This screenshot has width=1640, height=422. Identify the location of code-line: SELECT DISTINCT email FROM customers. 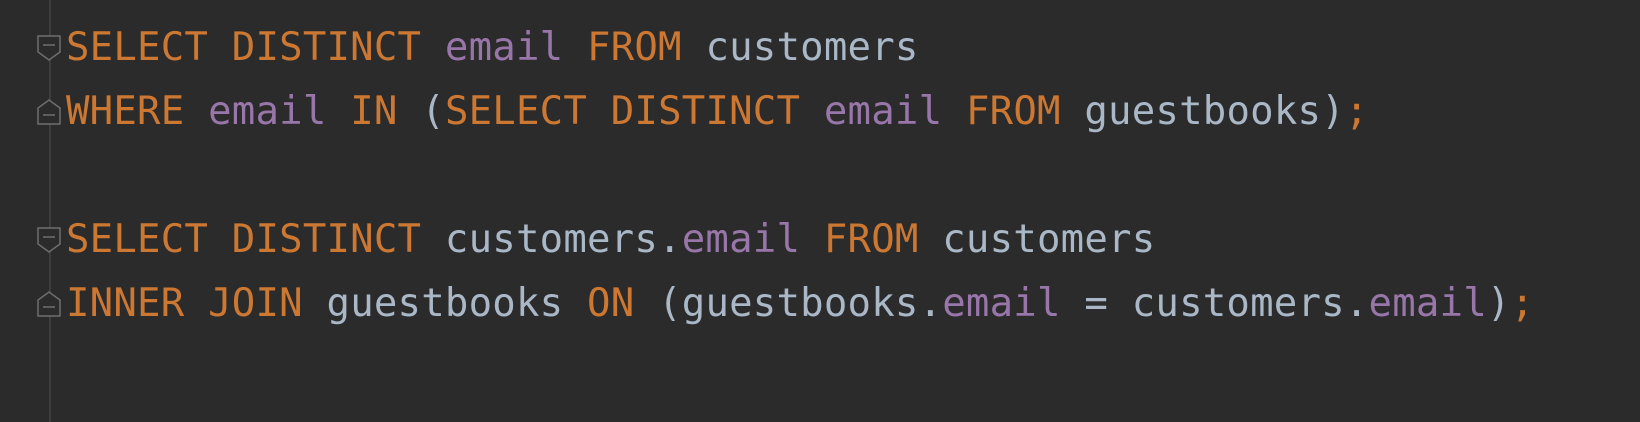
(853, 48).